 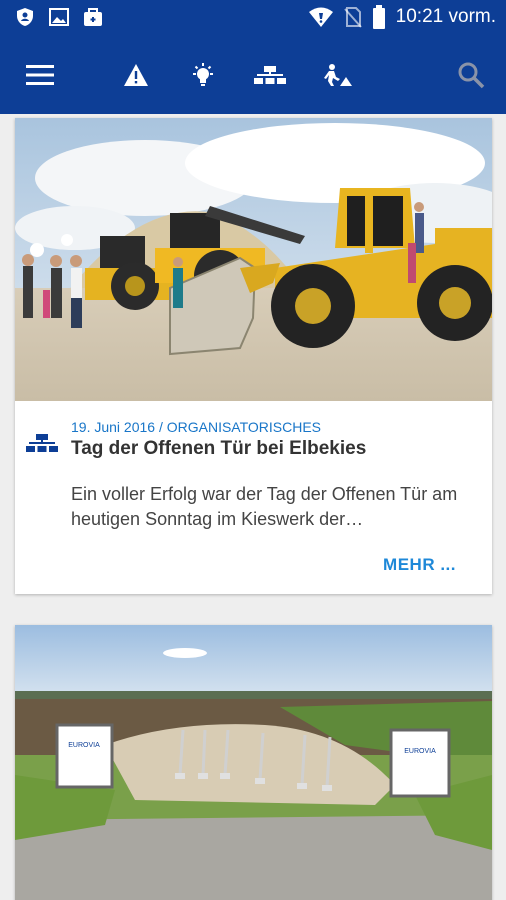 What do you see at coordinates (378, 17) in the screenshot?
I see `battery-icon` at bounding box center [378, 17].